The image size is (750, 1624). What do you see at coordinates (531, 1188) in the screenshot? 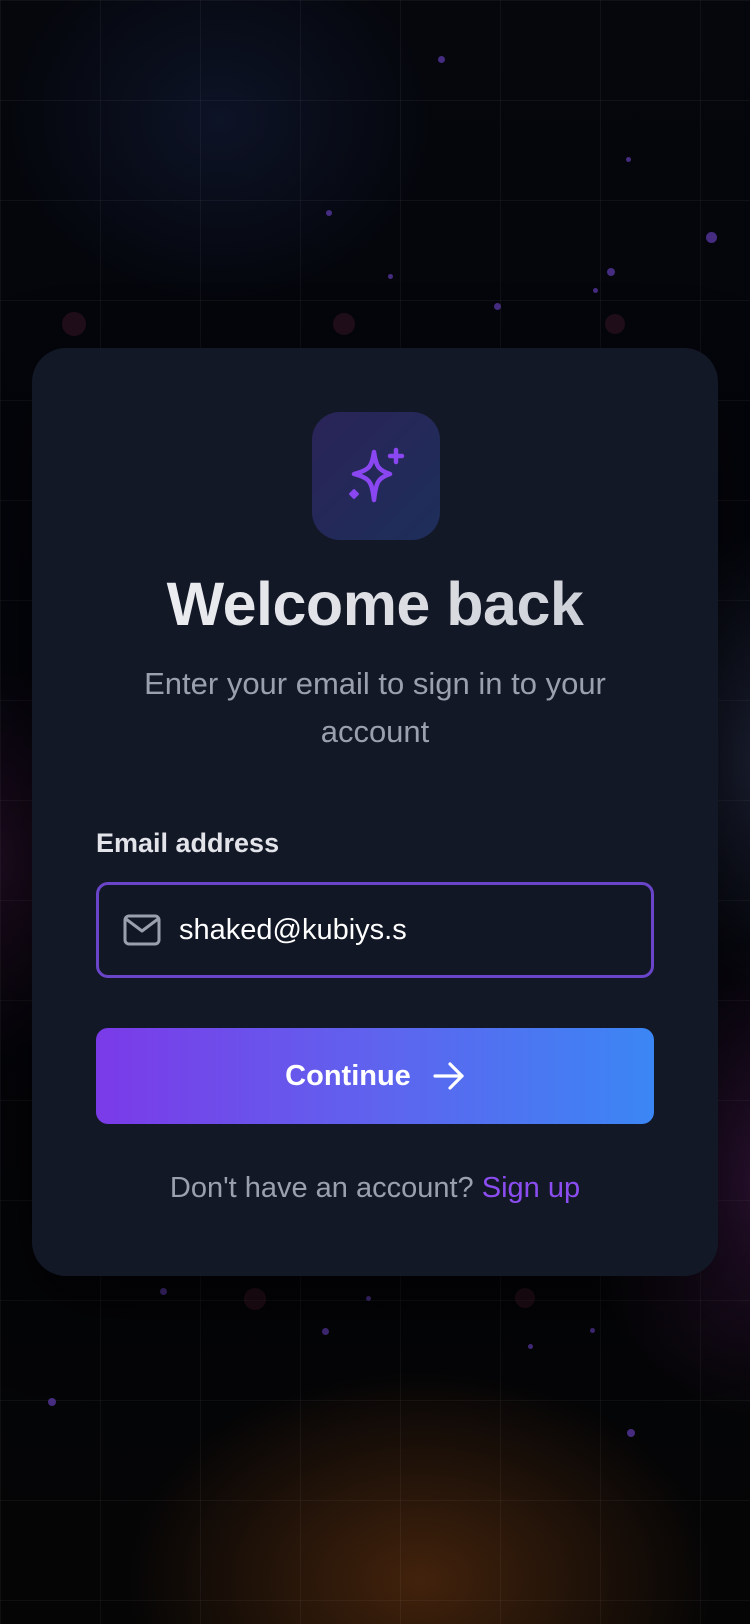
I see `signup-link: Sign up` at bounding box center [531, 1188].